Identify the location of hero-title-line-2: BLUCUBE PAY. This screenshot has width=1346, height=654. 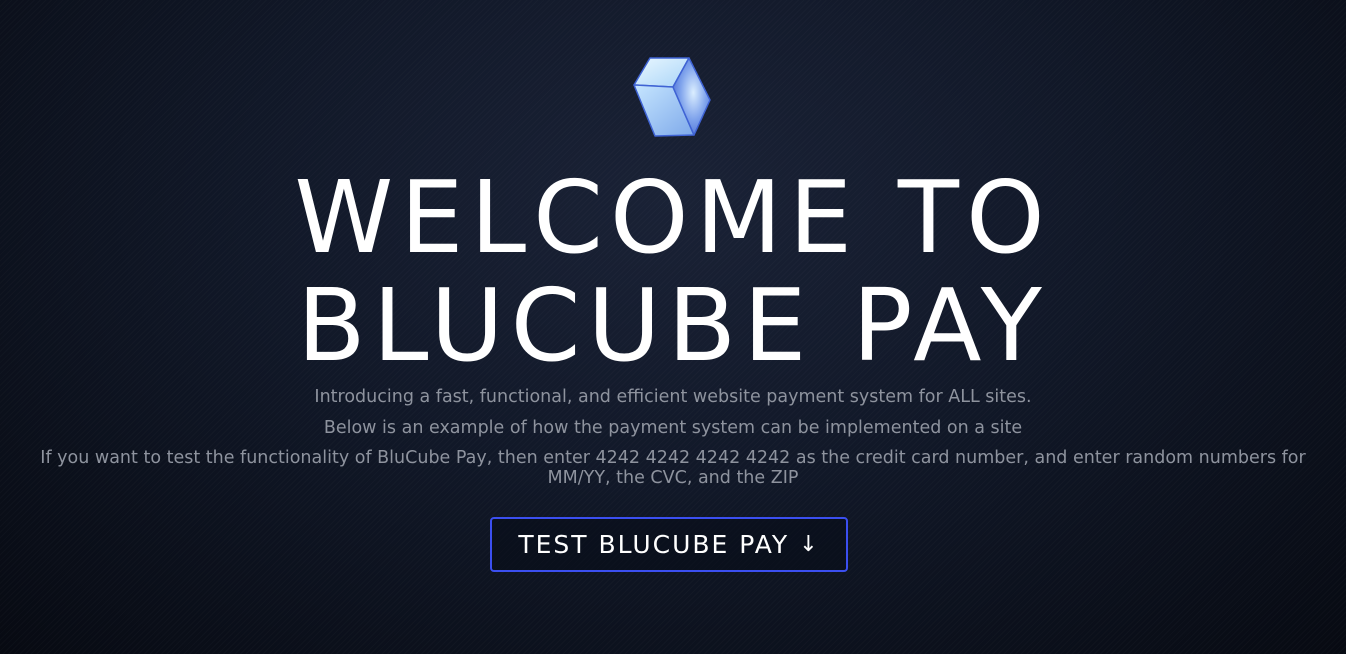
(673, 325).